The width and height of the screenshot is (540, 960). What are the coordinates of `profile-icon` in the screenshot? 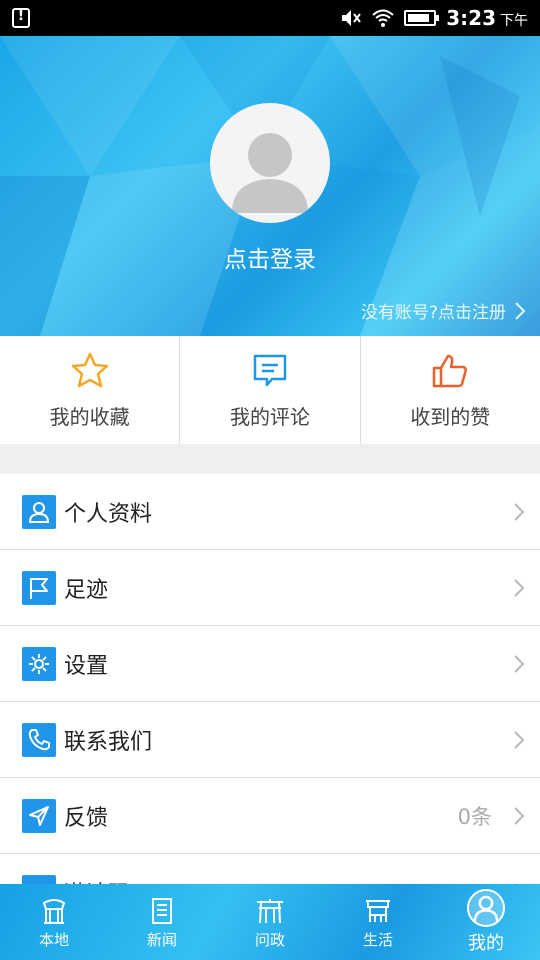 It's located at (486, 908).